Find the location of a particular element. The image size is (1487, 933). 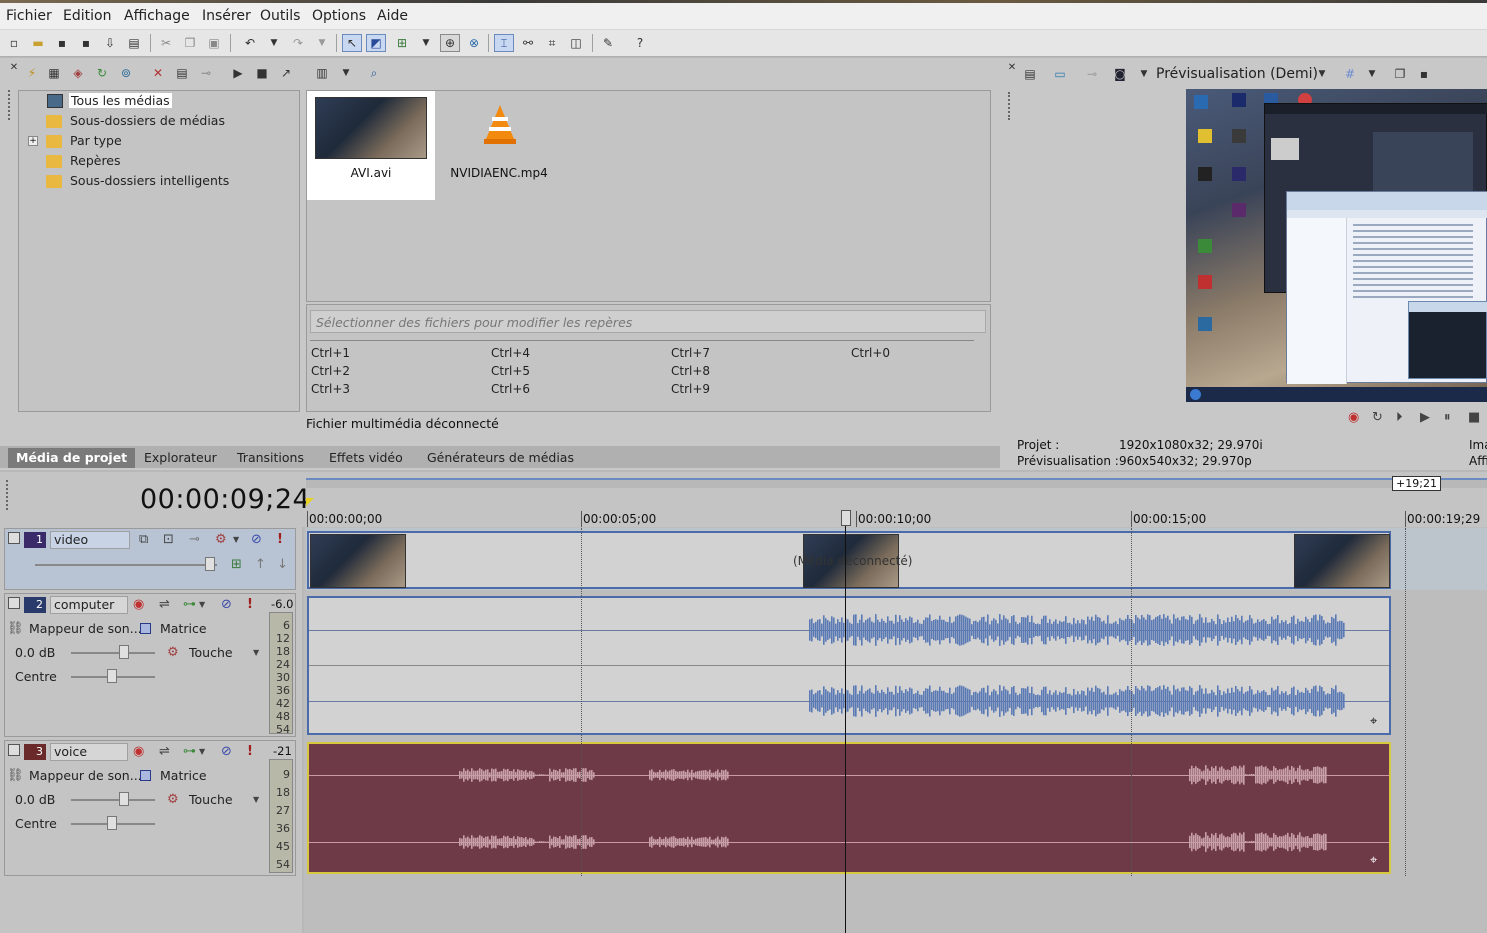

copy-snapshot-icon: ❐ is located at coordinates (1400, 74).